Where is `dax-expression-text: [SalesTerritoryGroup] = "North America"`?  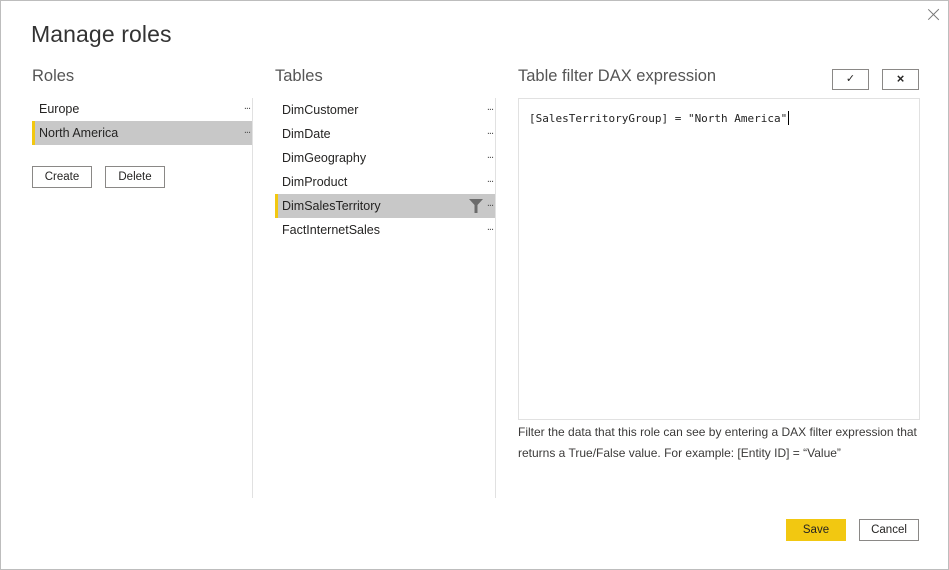 dax-expression-text: [SalesTerritoryGroup] = "North America" is located at coordinates (658, 118).